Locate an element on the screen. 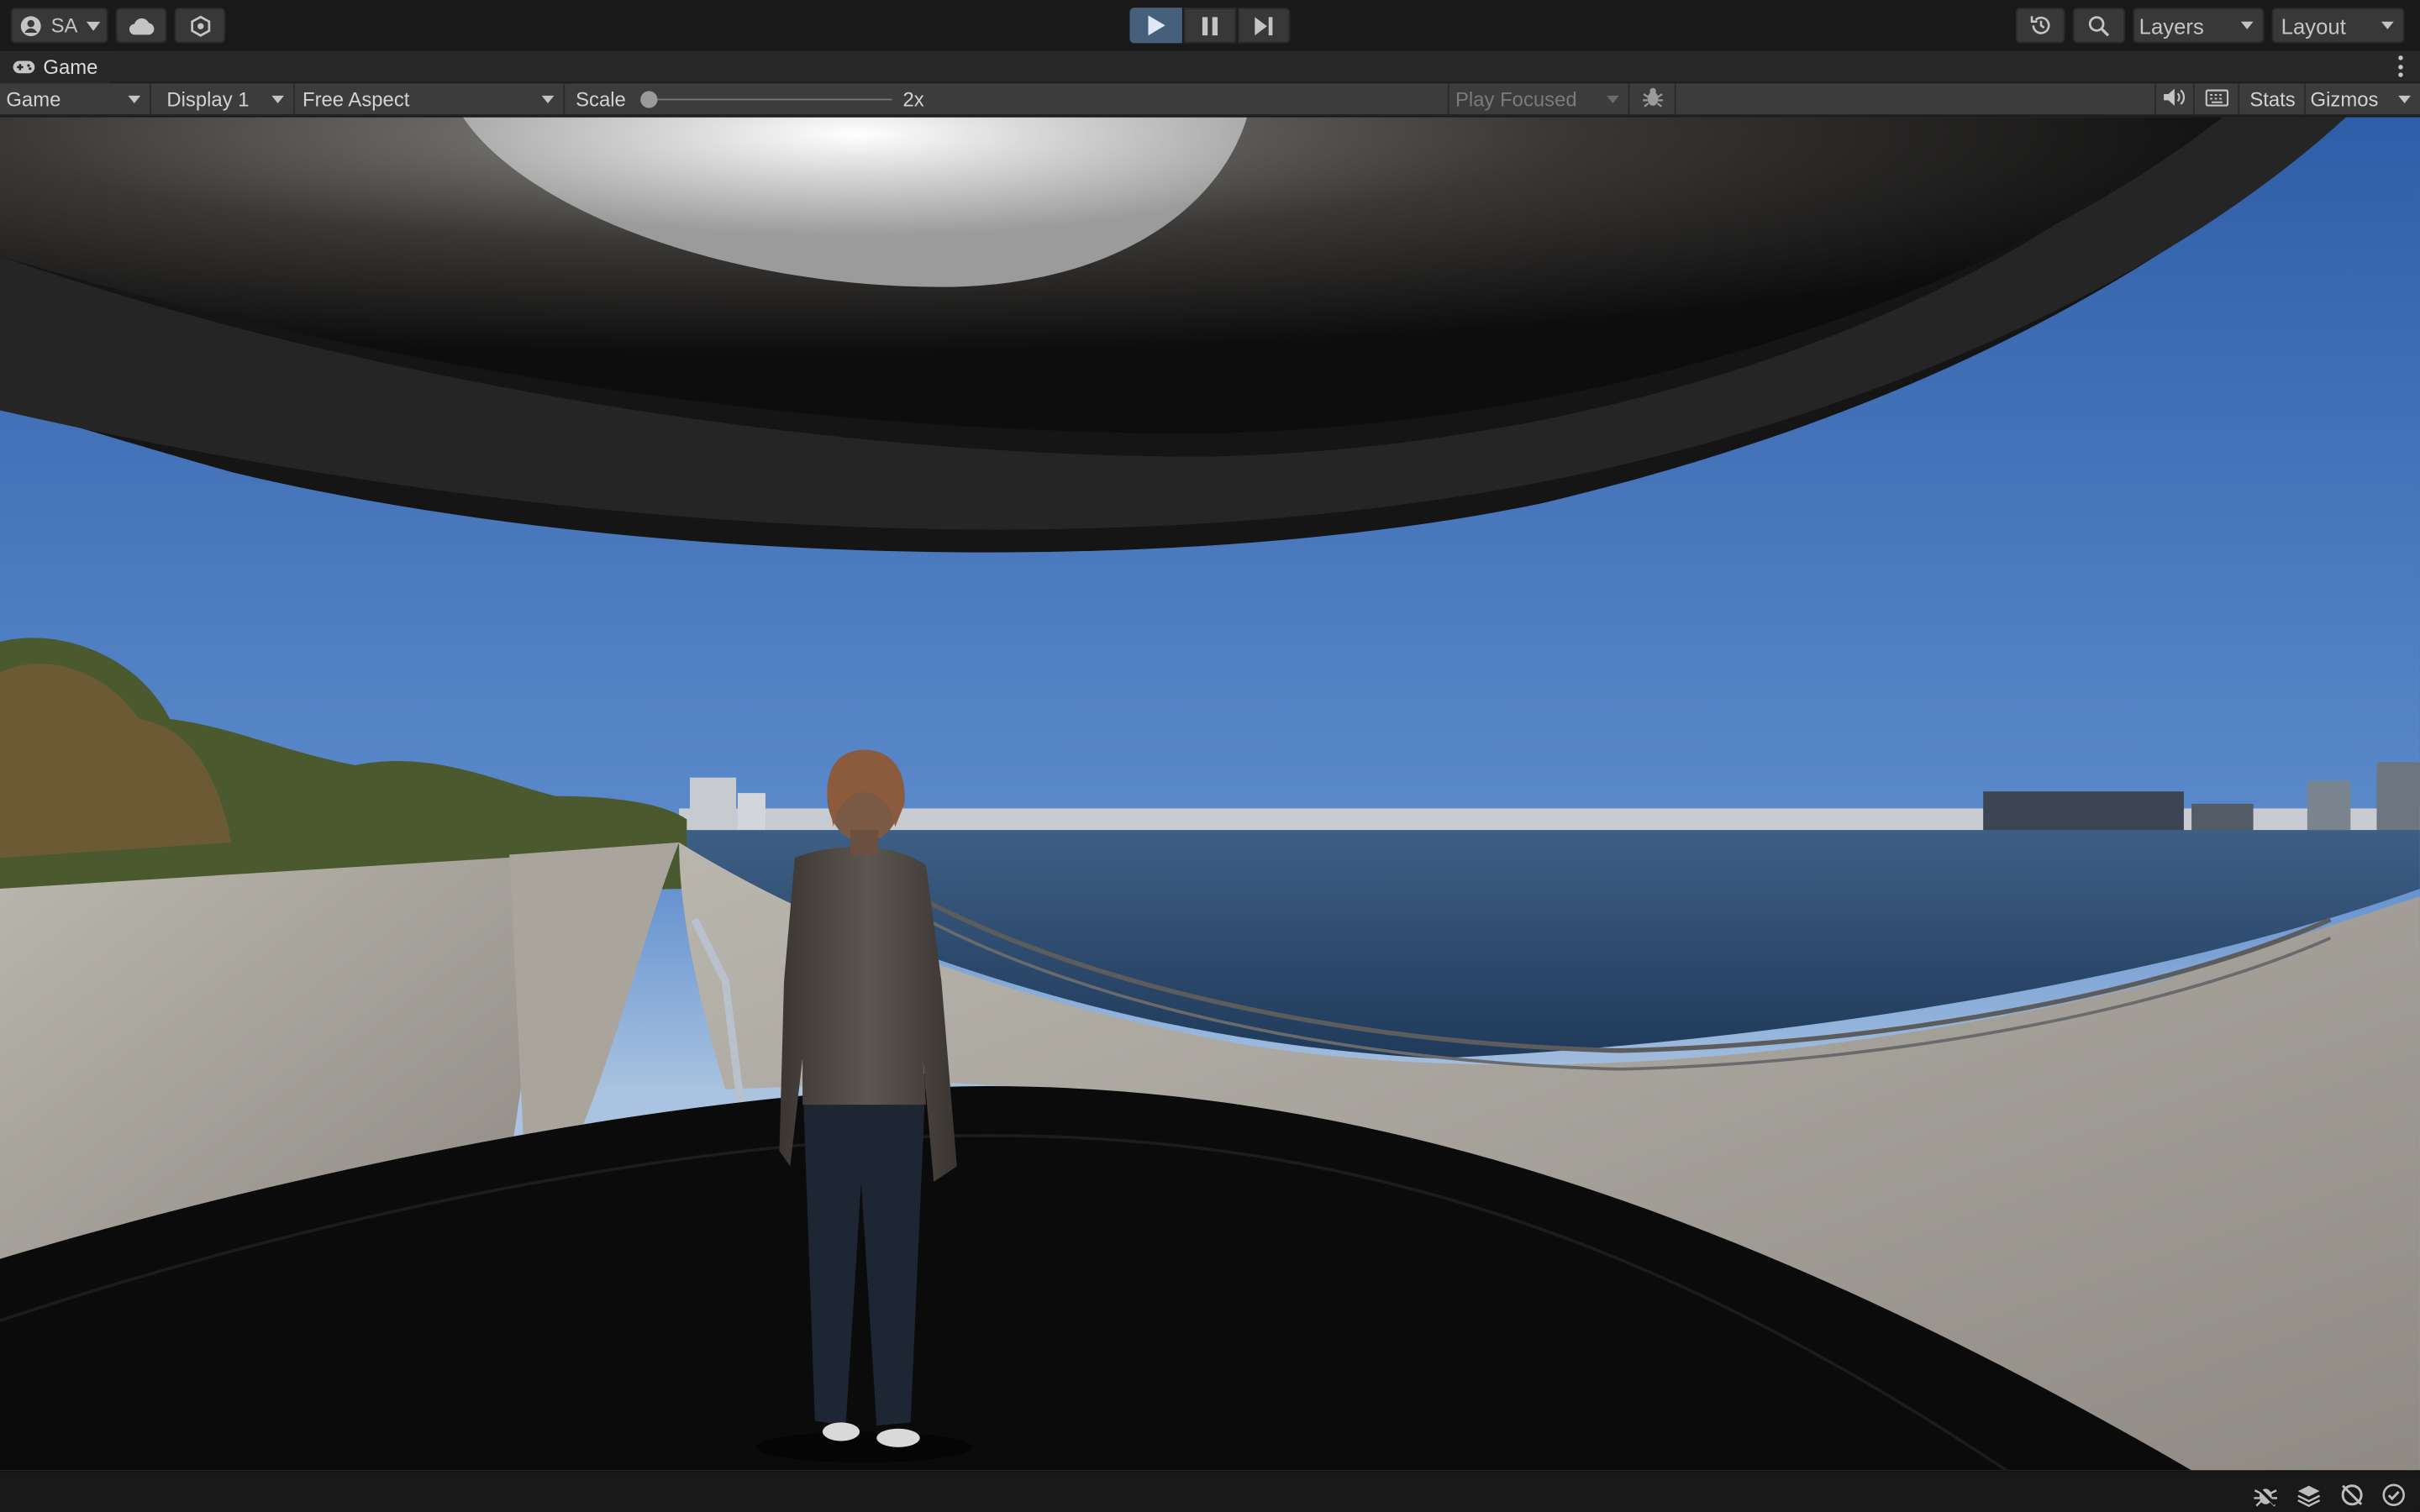 This screenshot has height=1512, width=2420. progress-icon is located at coordinates (2351, 1495).